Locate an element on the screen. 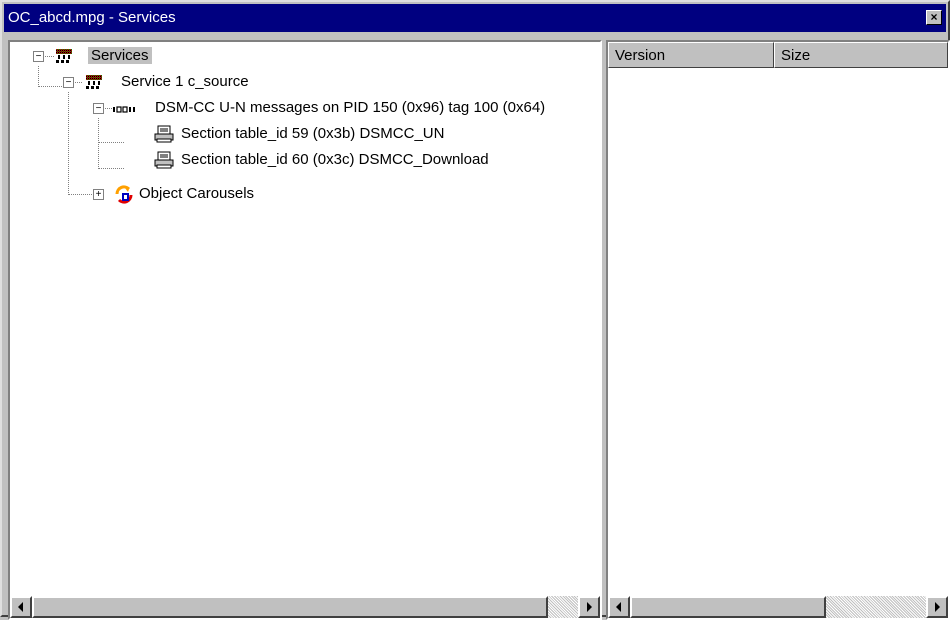 This screenshot has height=620, width=950. pid-stream-icon is located at coordinates (124, 109).